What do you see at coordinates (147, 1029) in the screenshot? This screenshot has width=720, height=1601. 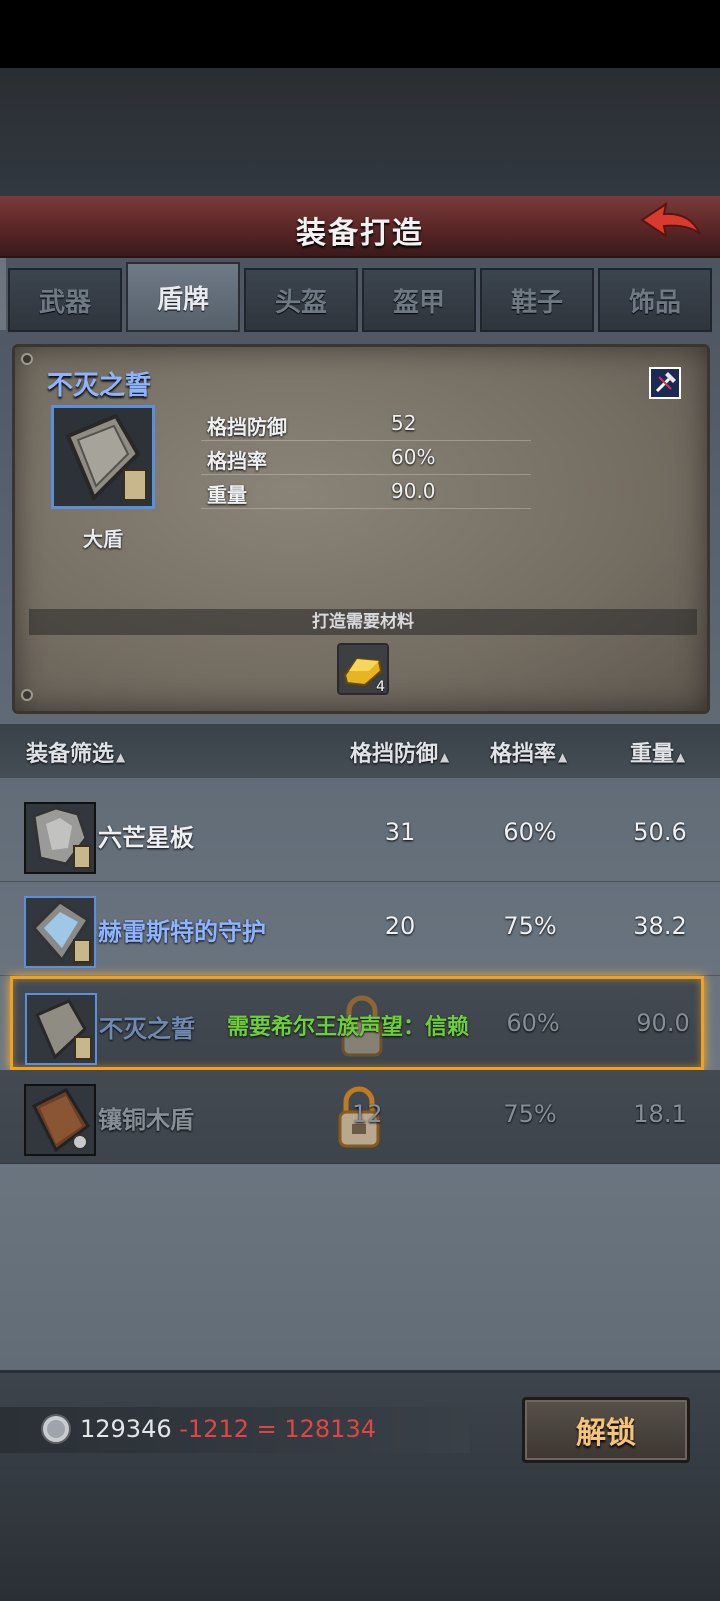 I see `item-name: 不灭之誓` at bounding box center [147, 1029].